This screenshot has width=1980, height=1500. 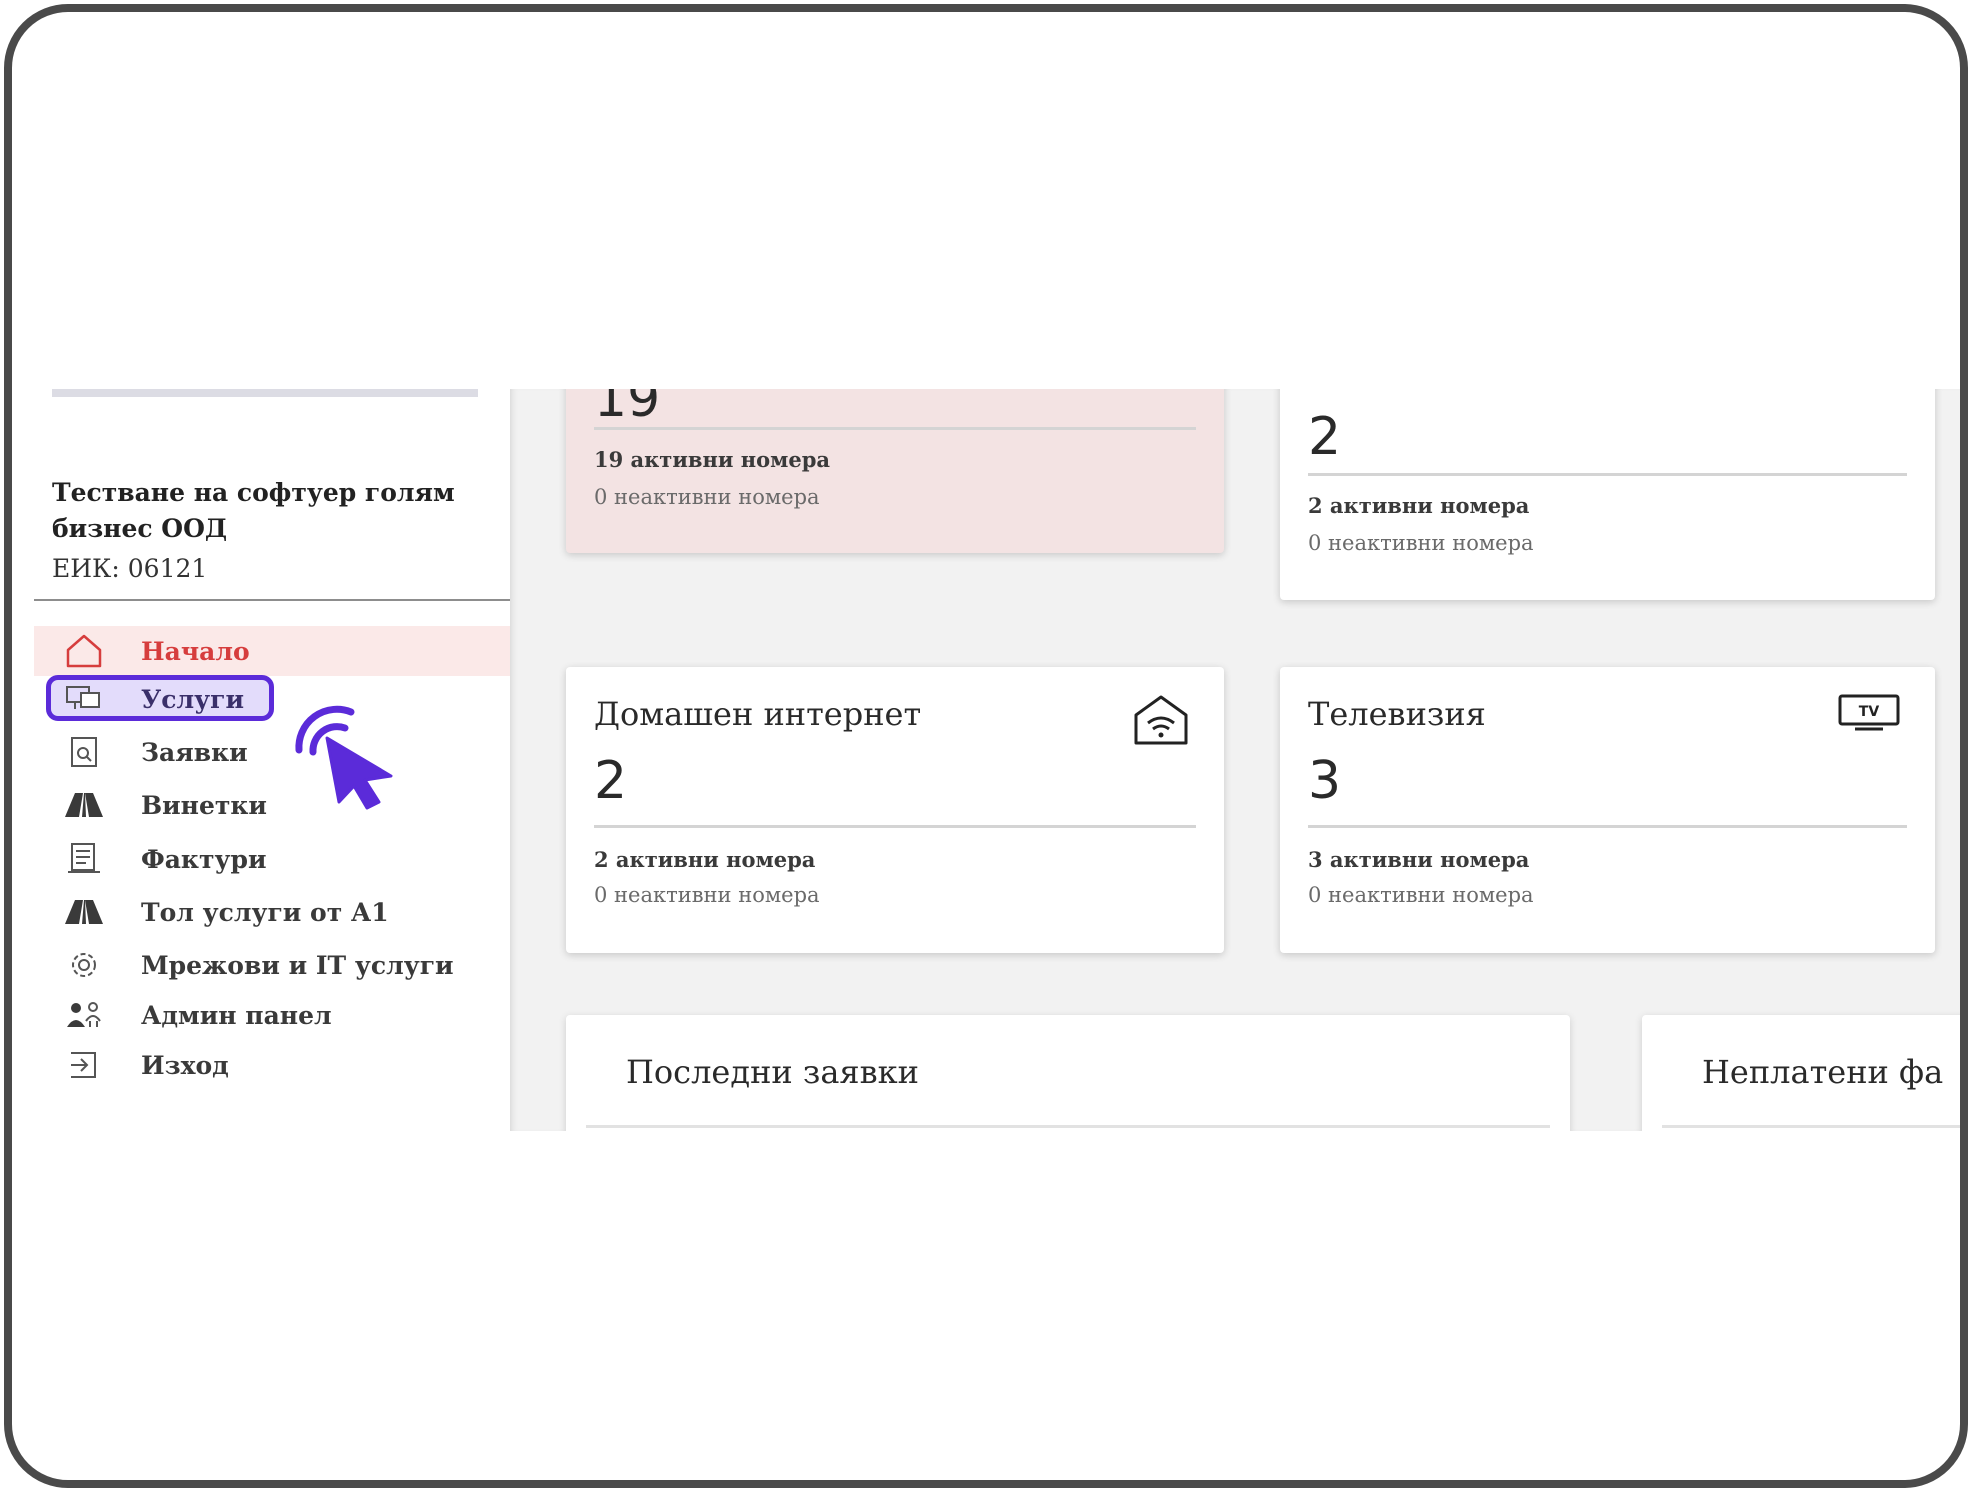 I want to click on sidebar-item-label: Фактури, so click(x=204, y=859).